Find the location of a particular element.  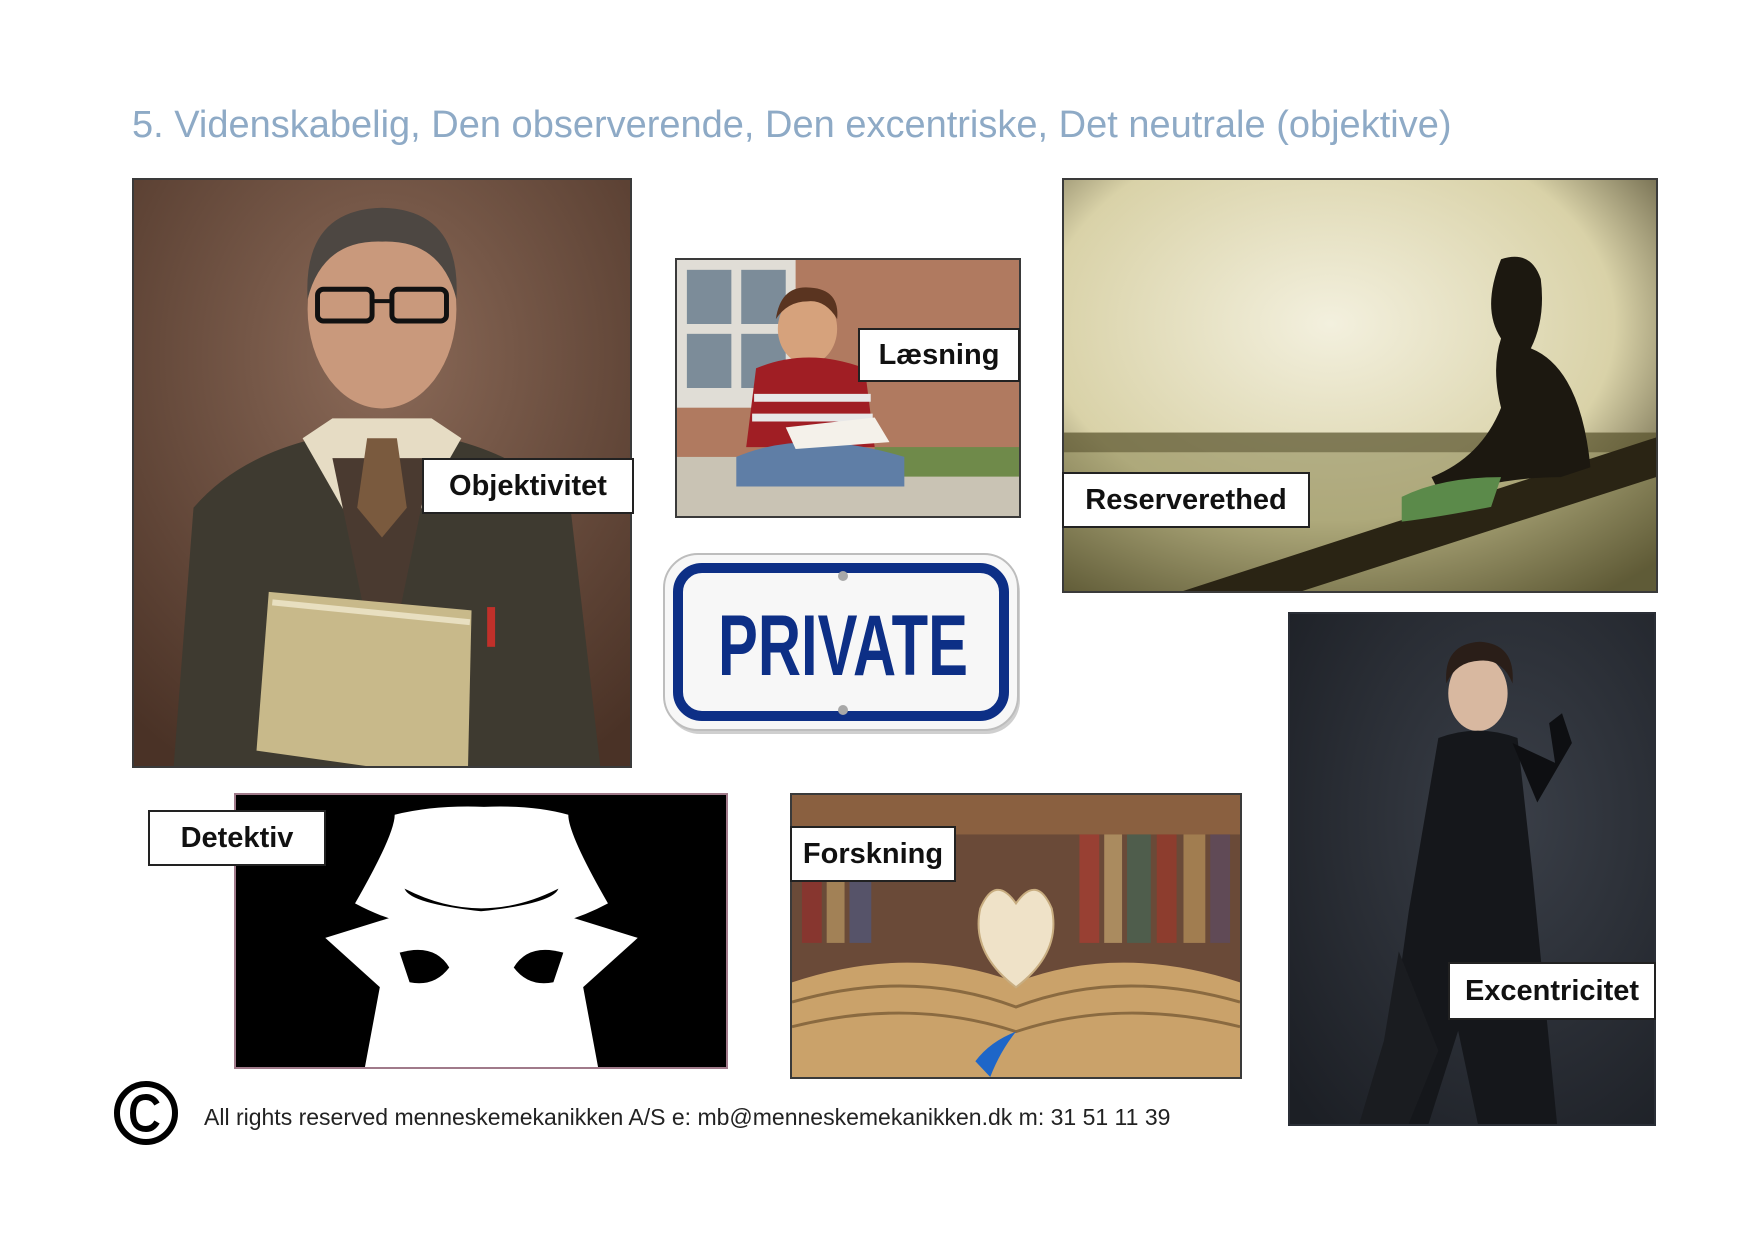

label-detektiv: Detektiv is located at coordinates (237, 838).